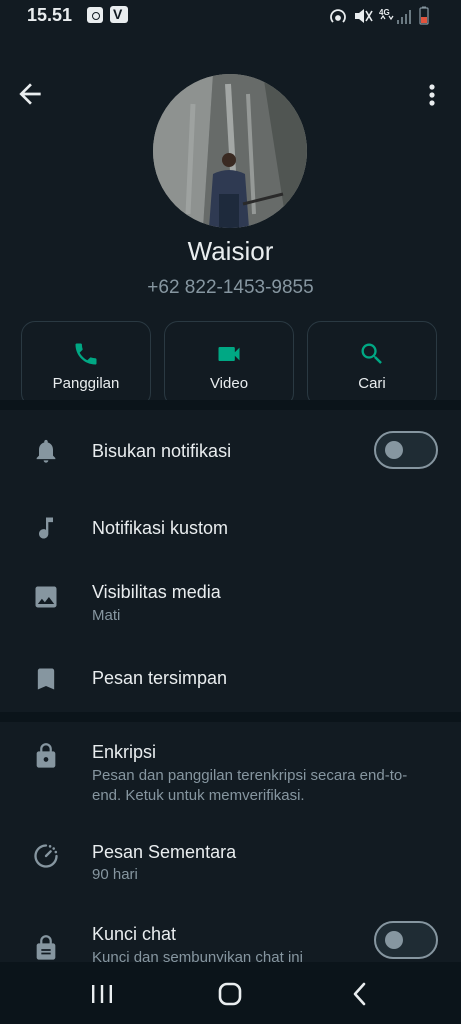  Describe the element at coordinates (406, 940) in the screenshot. I see `chat-lock-toggle` at that location.